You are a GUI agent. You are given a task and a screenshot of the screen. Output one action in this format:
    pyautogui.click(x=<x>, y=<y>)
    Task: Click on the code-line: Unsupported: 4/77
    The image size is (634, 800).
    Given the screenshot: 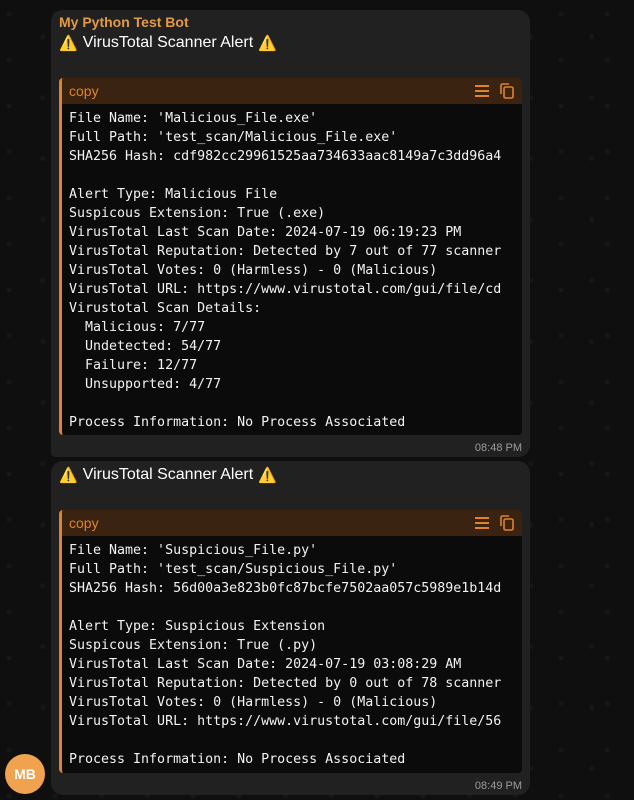 What is the action you would take?
    pyautogui.click(x=145, y=384)
    